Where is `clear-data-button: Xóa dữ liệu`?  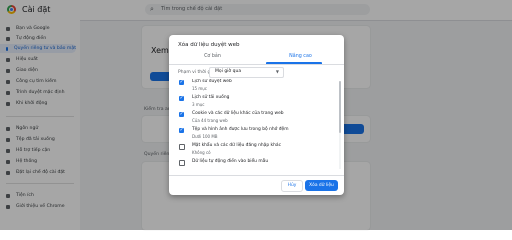
clear-data-button: Xóa dữ liệu is located at coordinates (321, 185).